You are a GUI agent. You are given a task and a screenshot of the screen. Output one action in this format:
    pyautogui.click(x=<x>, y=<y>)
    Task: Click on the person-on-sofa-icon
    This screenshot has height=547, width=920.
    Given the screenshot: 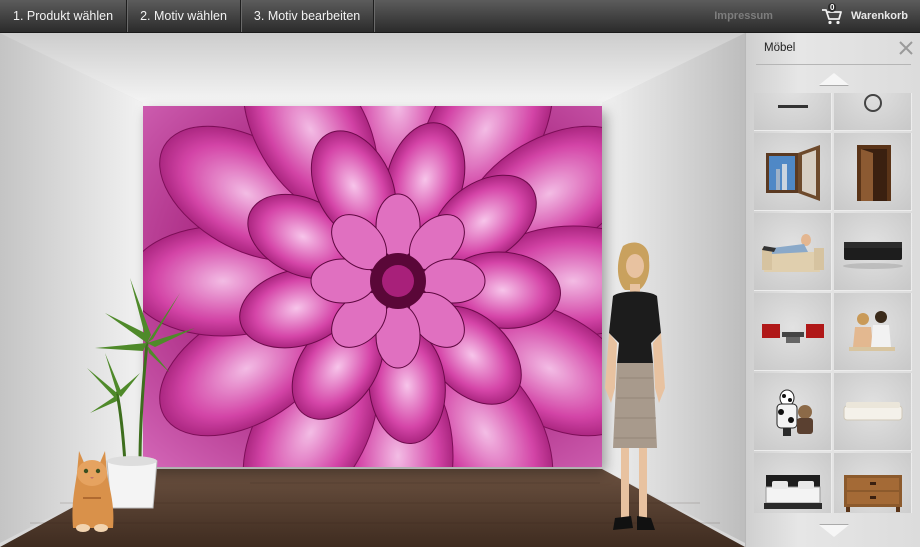 What is the action you would take?
    pyautogui.click(x=792, y=252)
    